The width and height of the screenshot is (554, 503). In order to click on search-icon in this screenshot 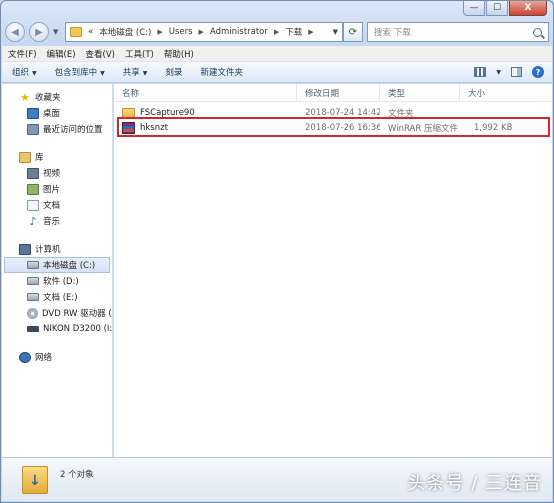, I will do `click(537, 32)`.